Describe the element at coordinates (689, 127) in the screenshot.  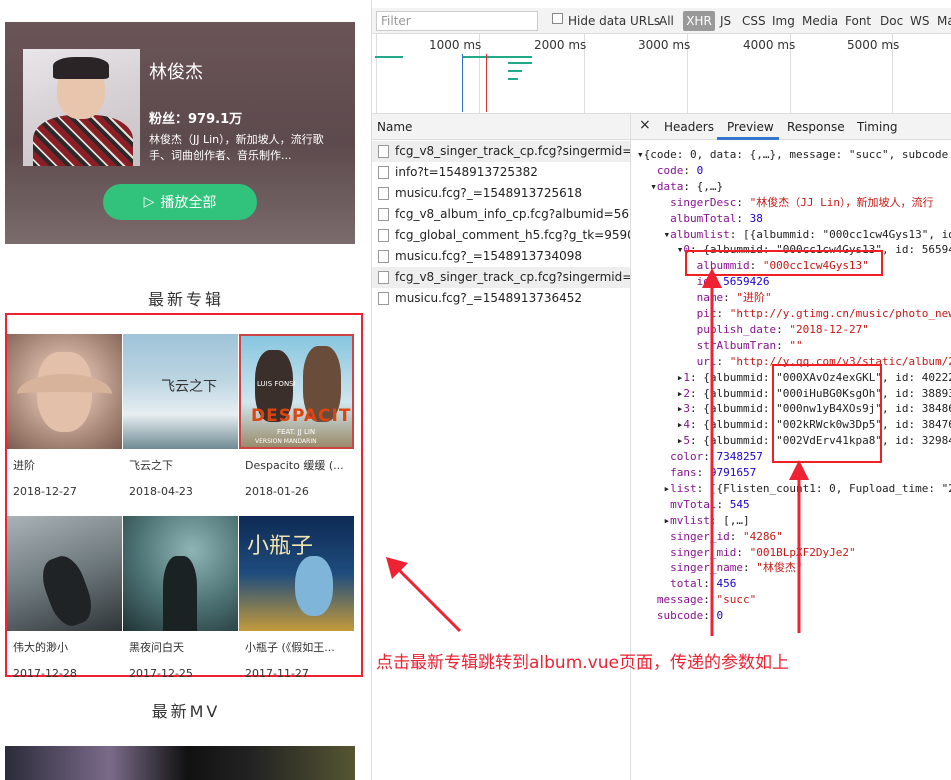
I see `tab-headers: Headers` at that location.